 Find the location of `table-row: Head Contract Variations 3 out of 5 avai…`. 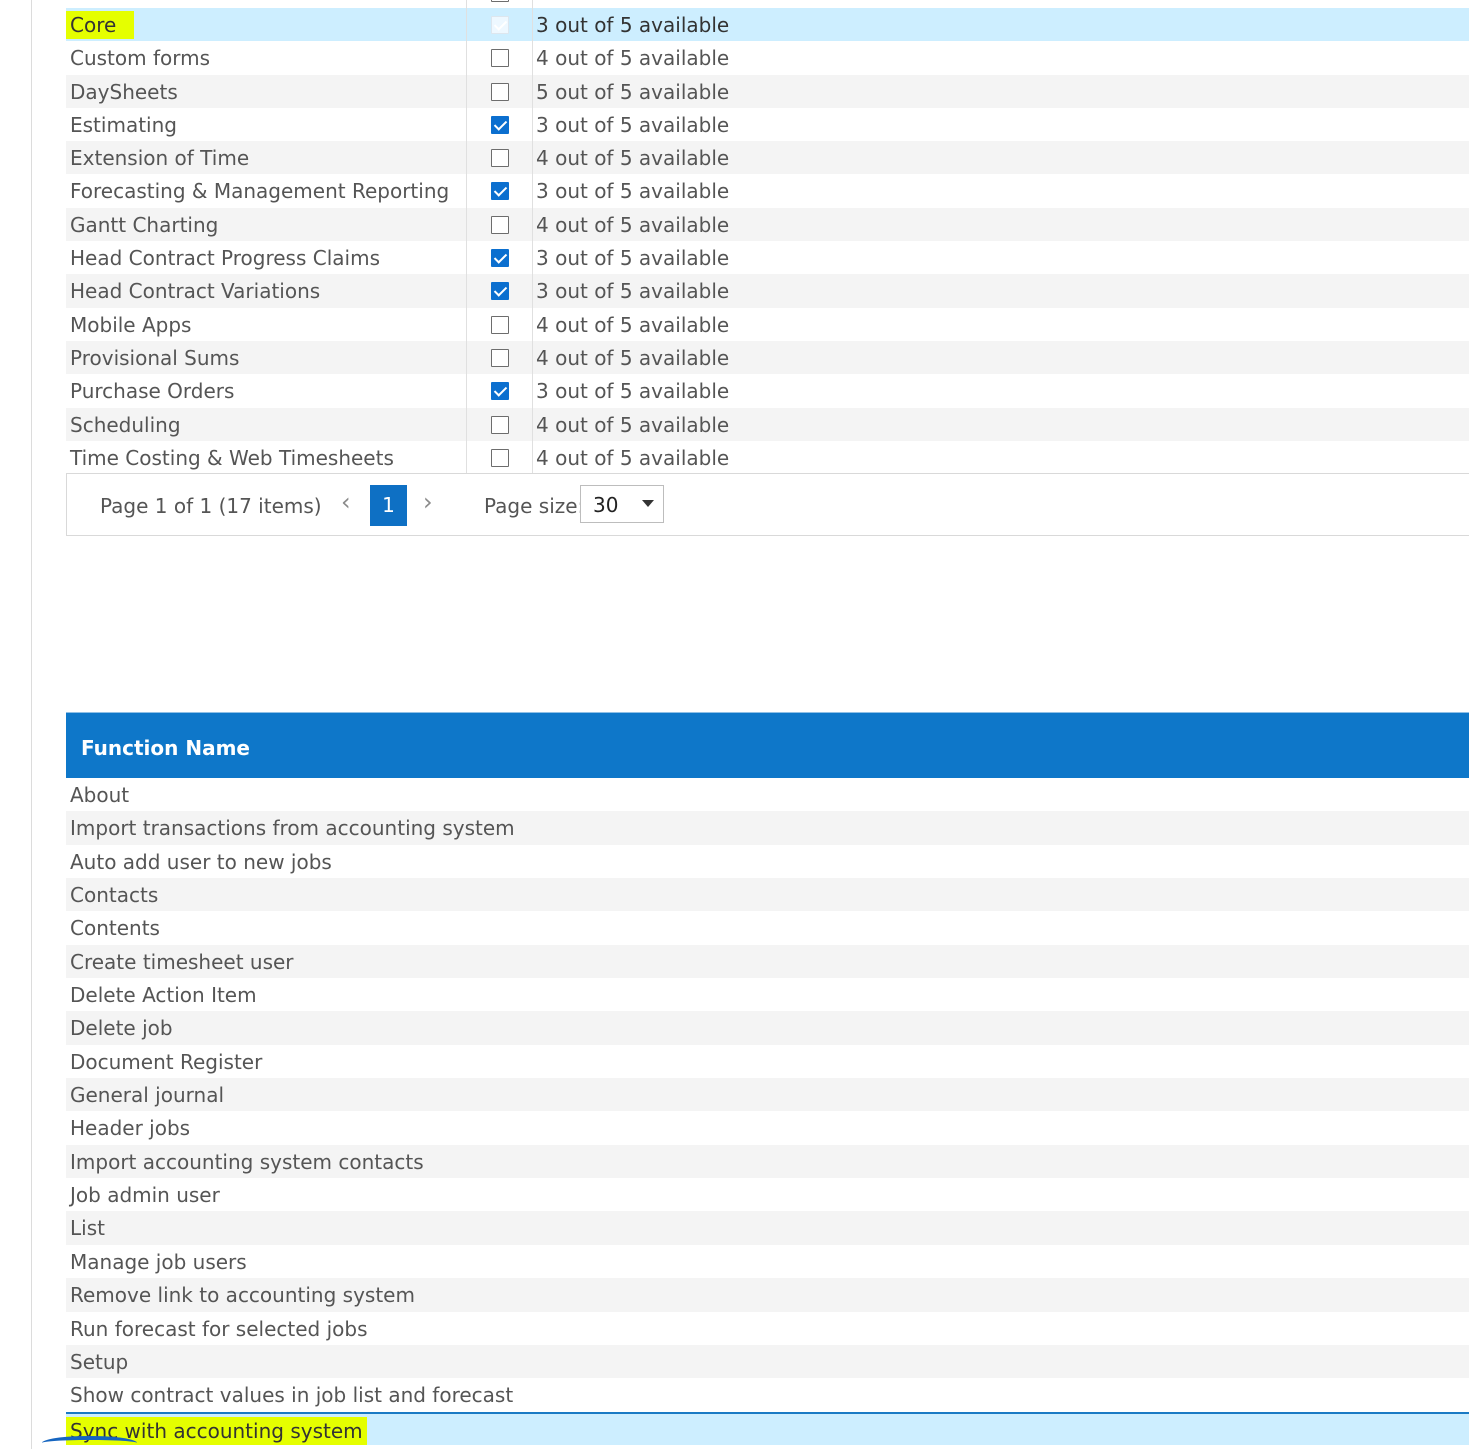

table-row: Head Contract Variations 3 out of 5 avai… is located at coordinates (767, 291).